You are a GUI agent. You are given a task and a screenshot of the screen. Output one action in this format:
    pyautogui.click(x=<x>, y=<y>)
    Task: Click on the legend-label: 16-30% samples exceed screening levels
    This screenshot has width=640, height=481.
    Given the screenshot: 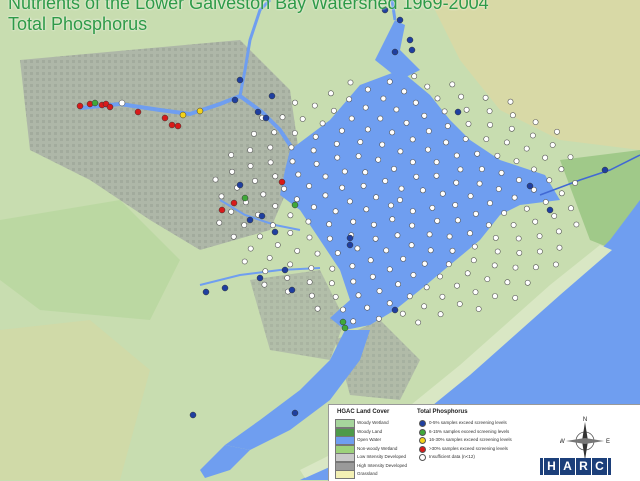 What is the action you would take?
    pyautogui.click(x=470, y=439)
    